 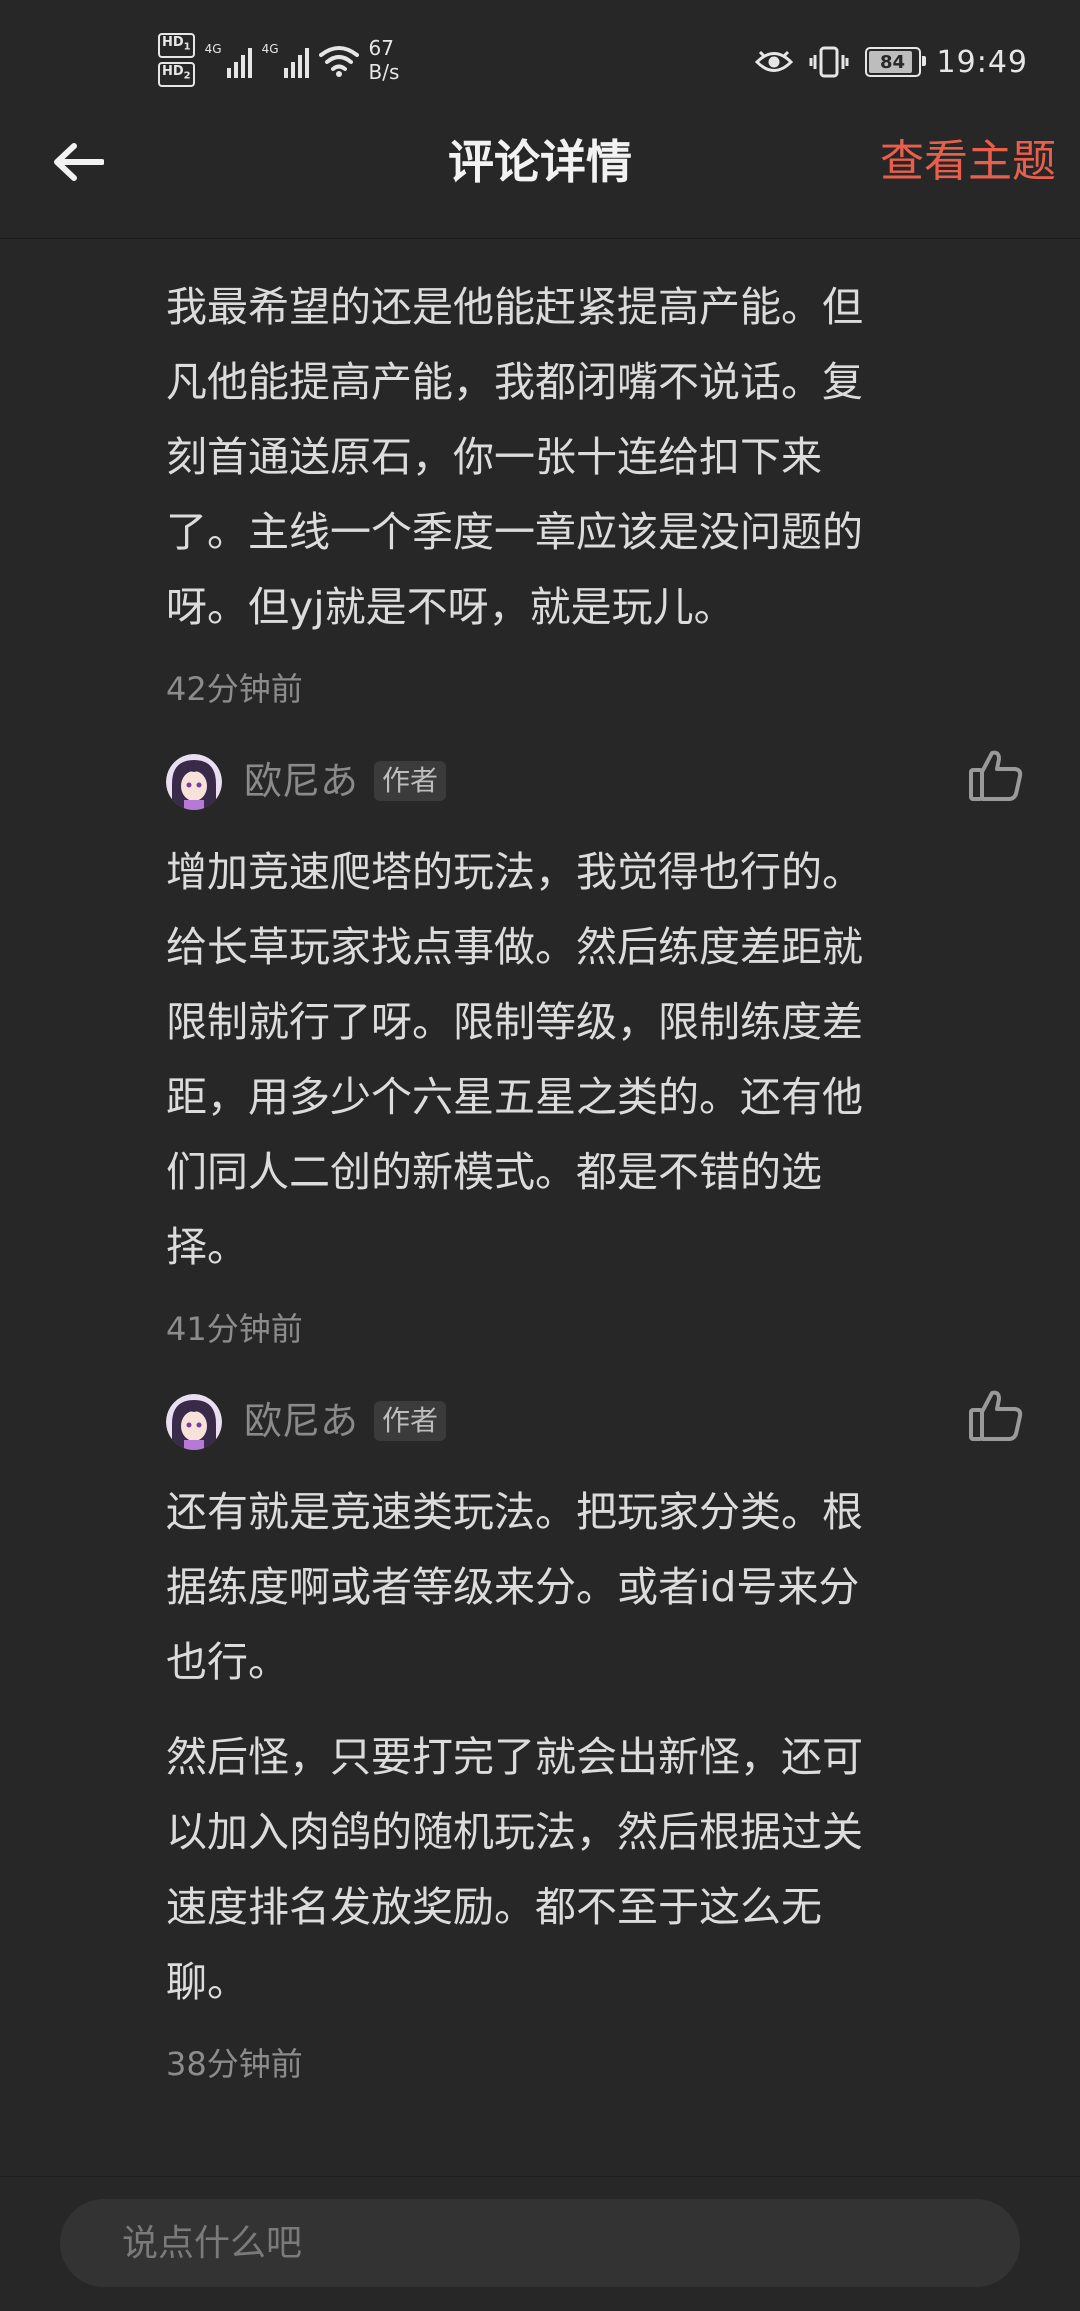 I want to click on status-left: HD1 HD2 4G 4G 67 B/s, so click(x=278, y=60).